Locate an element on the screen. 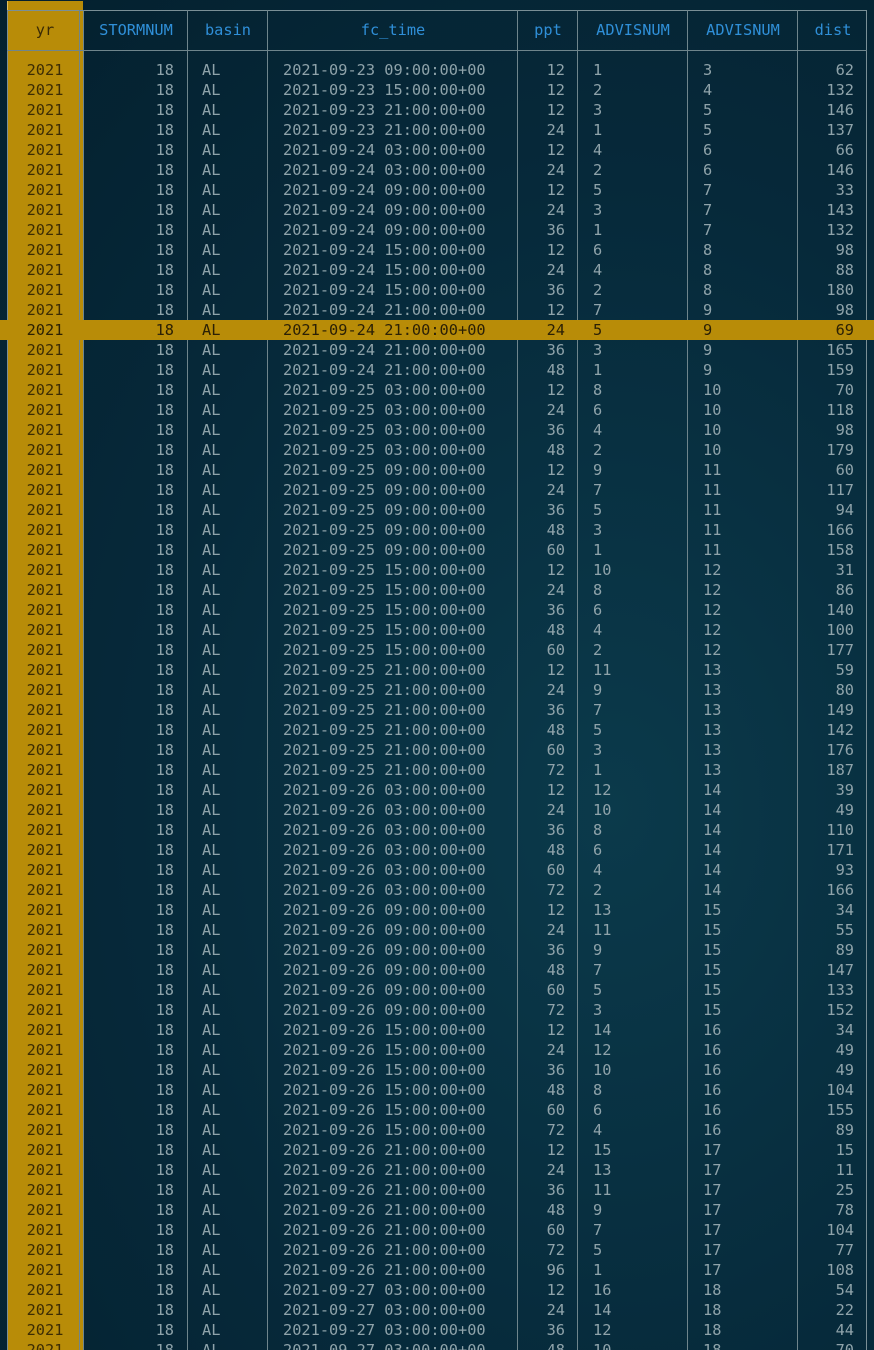 The width and height of the screenshot is (874, 1350). table-row: 2021 18 AL 2021-09-24 21:00:00+00 12 7 9 98 is located at coordinates (437, 310).